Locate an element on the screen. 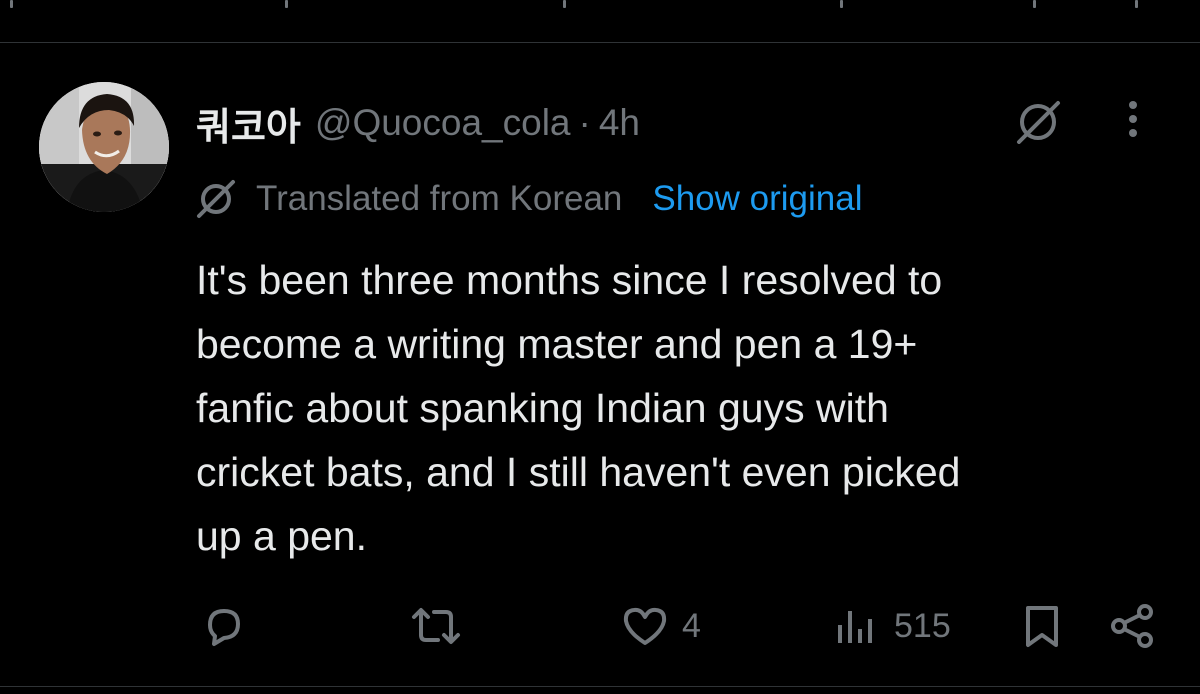 Image resolution: width=1200 pixels, height=694 pixels. reply-icon is located at coordinates (224, 627).